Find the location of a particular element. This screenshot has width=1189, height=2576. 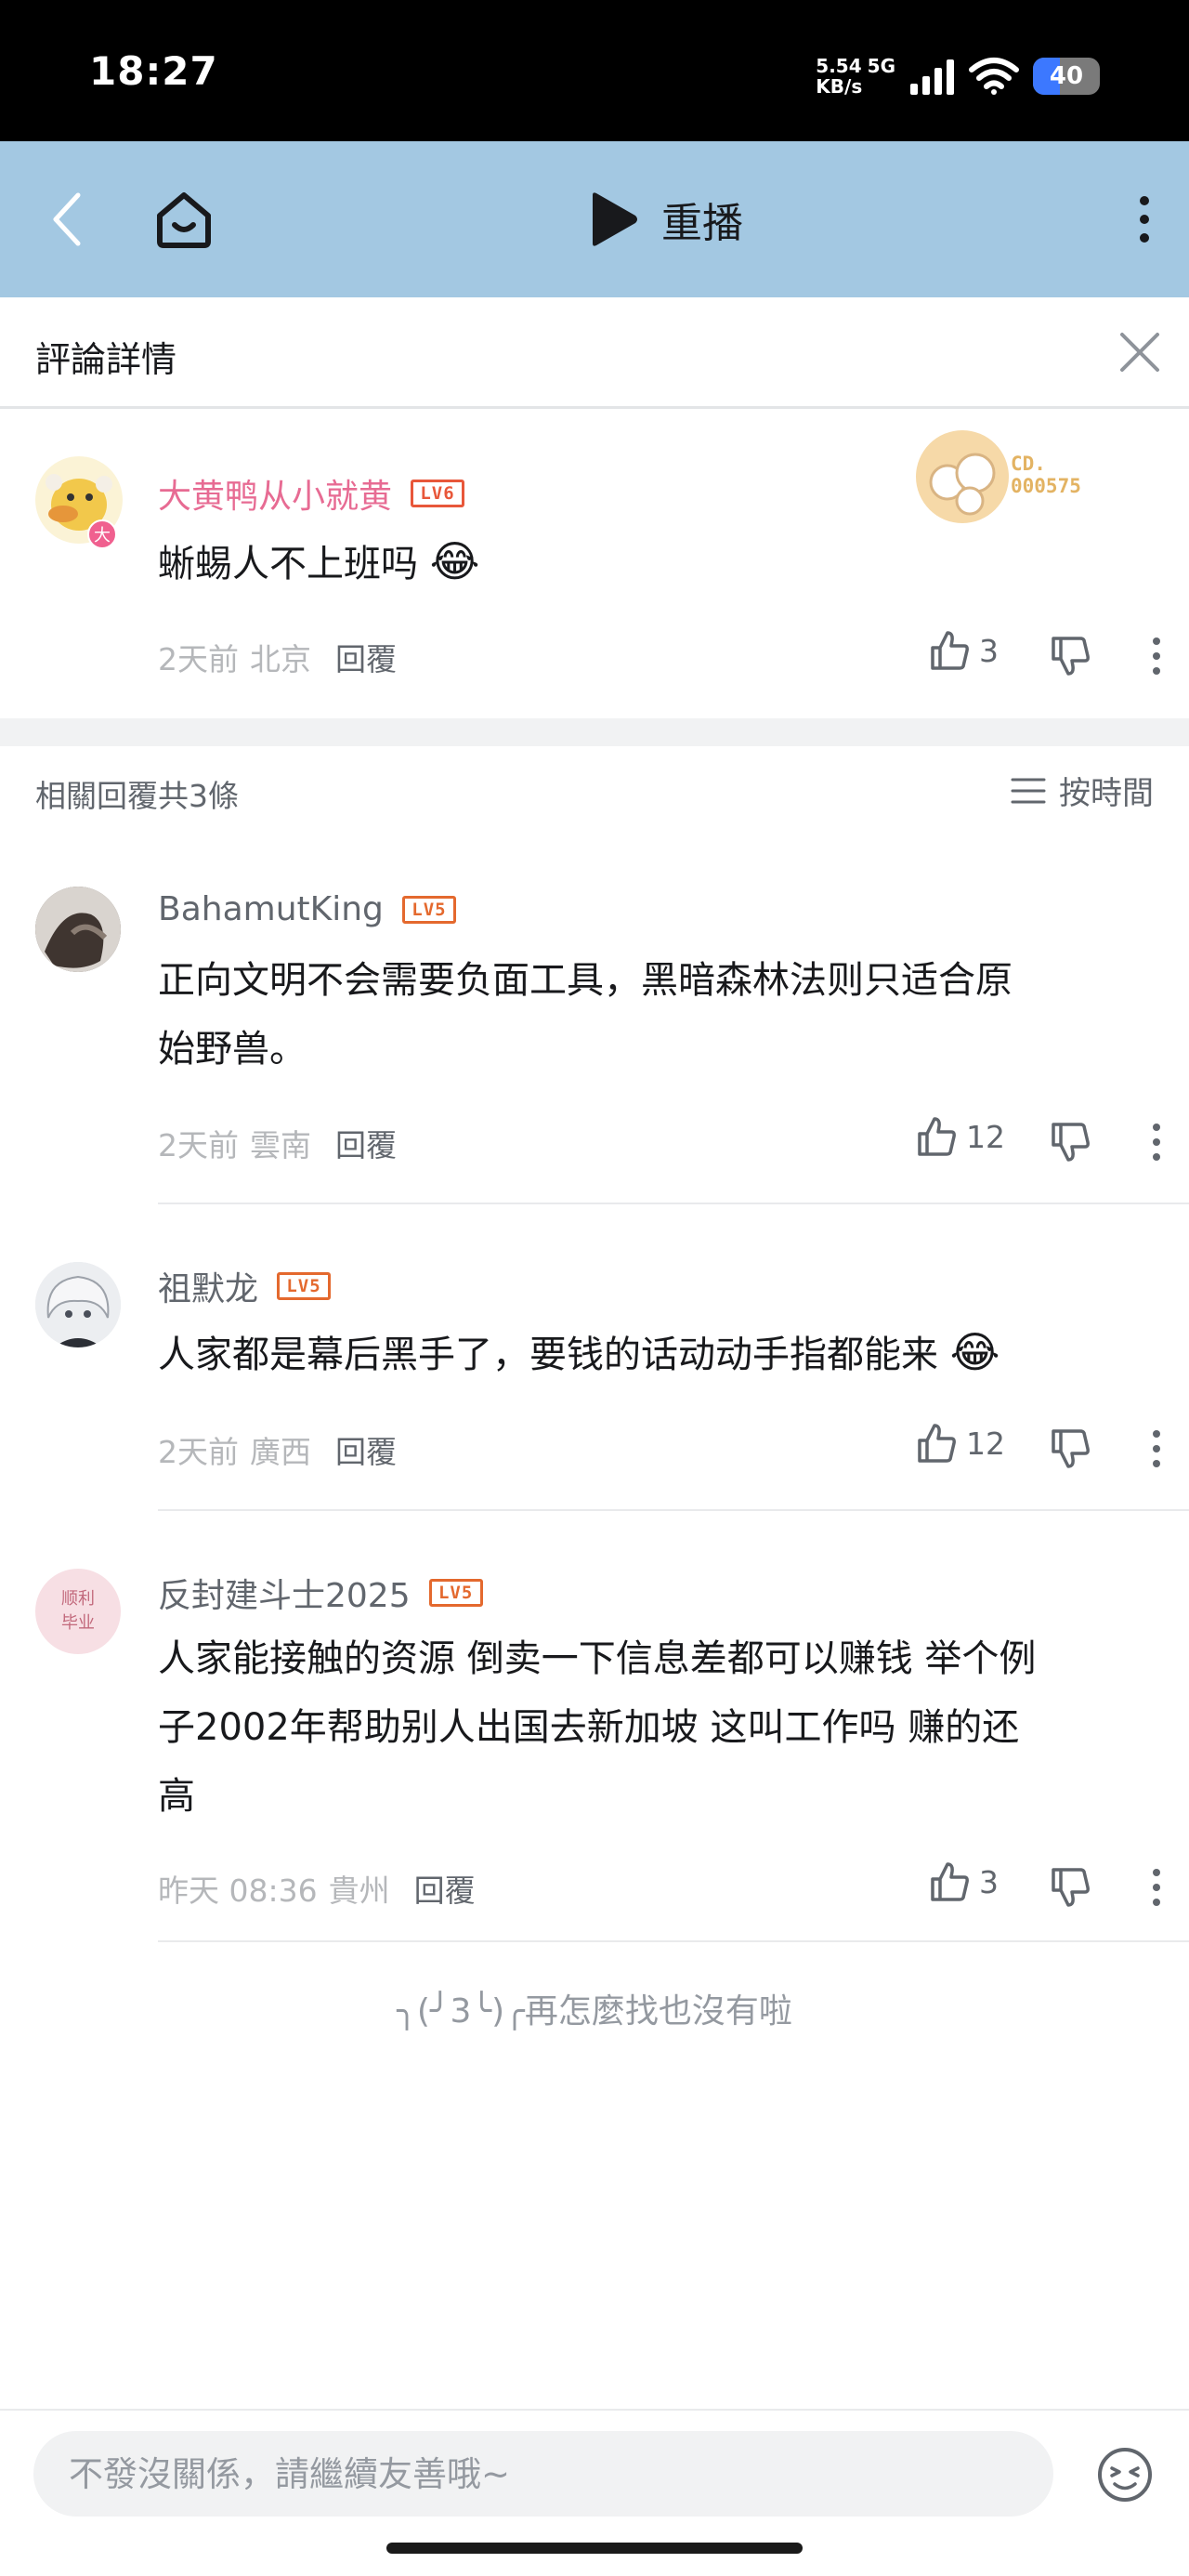

comment-text: 人家都是幕后黑手了，要钱的话动动手指都能来 😂 is located at coordinates (579, 1353).